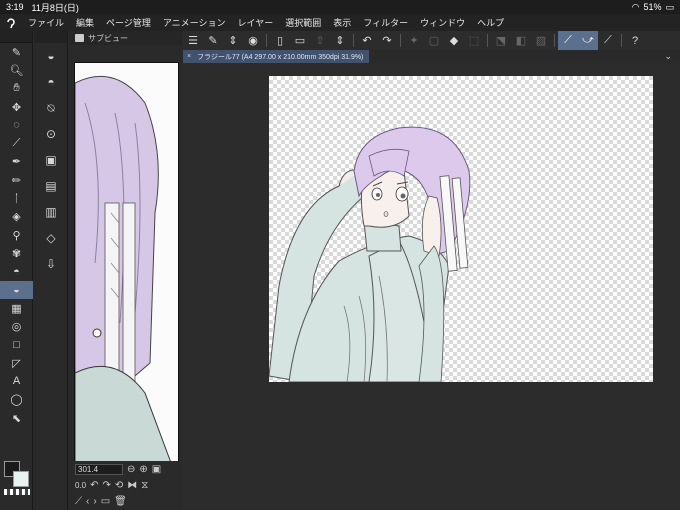 This screenshot has width=680, height=510. Describe the element at coordinates (99, 469) in the screenshot. I see `sub-view-zoom-value: 301.4` at that location.